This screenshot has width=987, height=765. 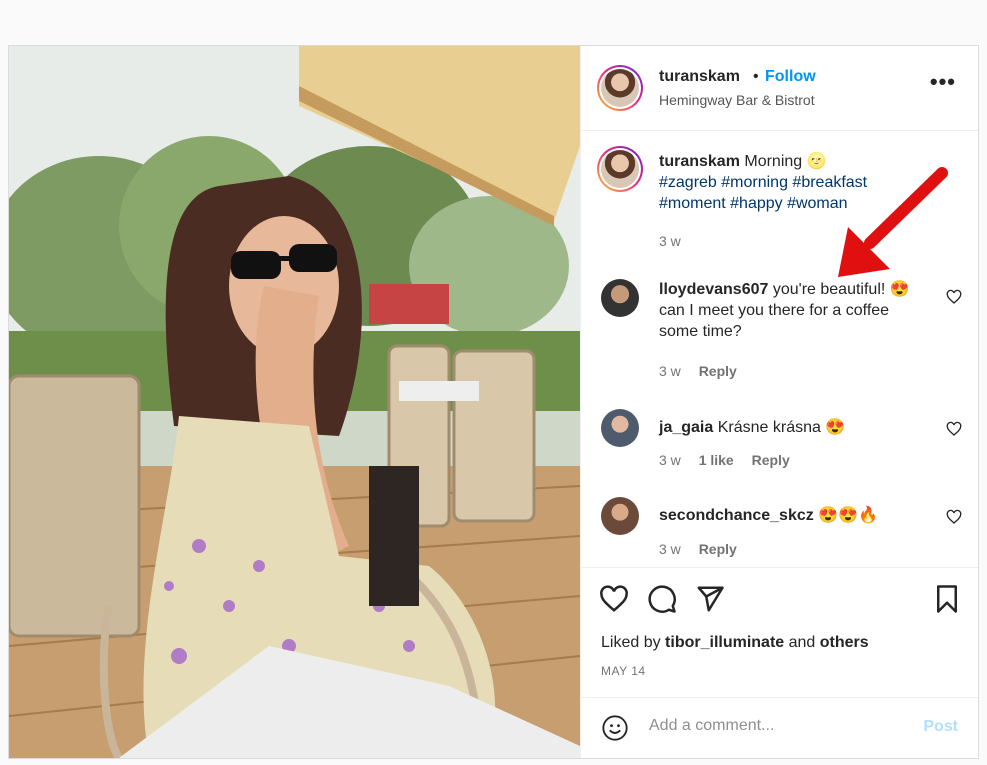 I want to click on post-comment-button: Post, so click(x=940, y=727).